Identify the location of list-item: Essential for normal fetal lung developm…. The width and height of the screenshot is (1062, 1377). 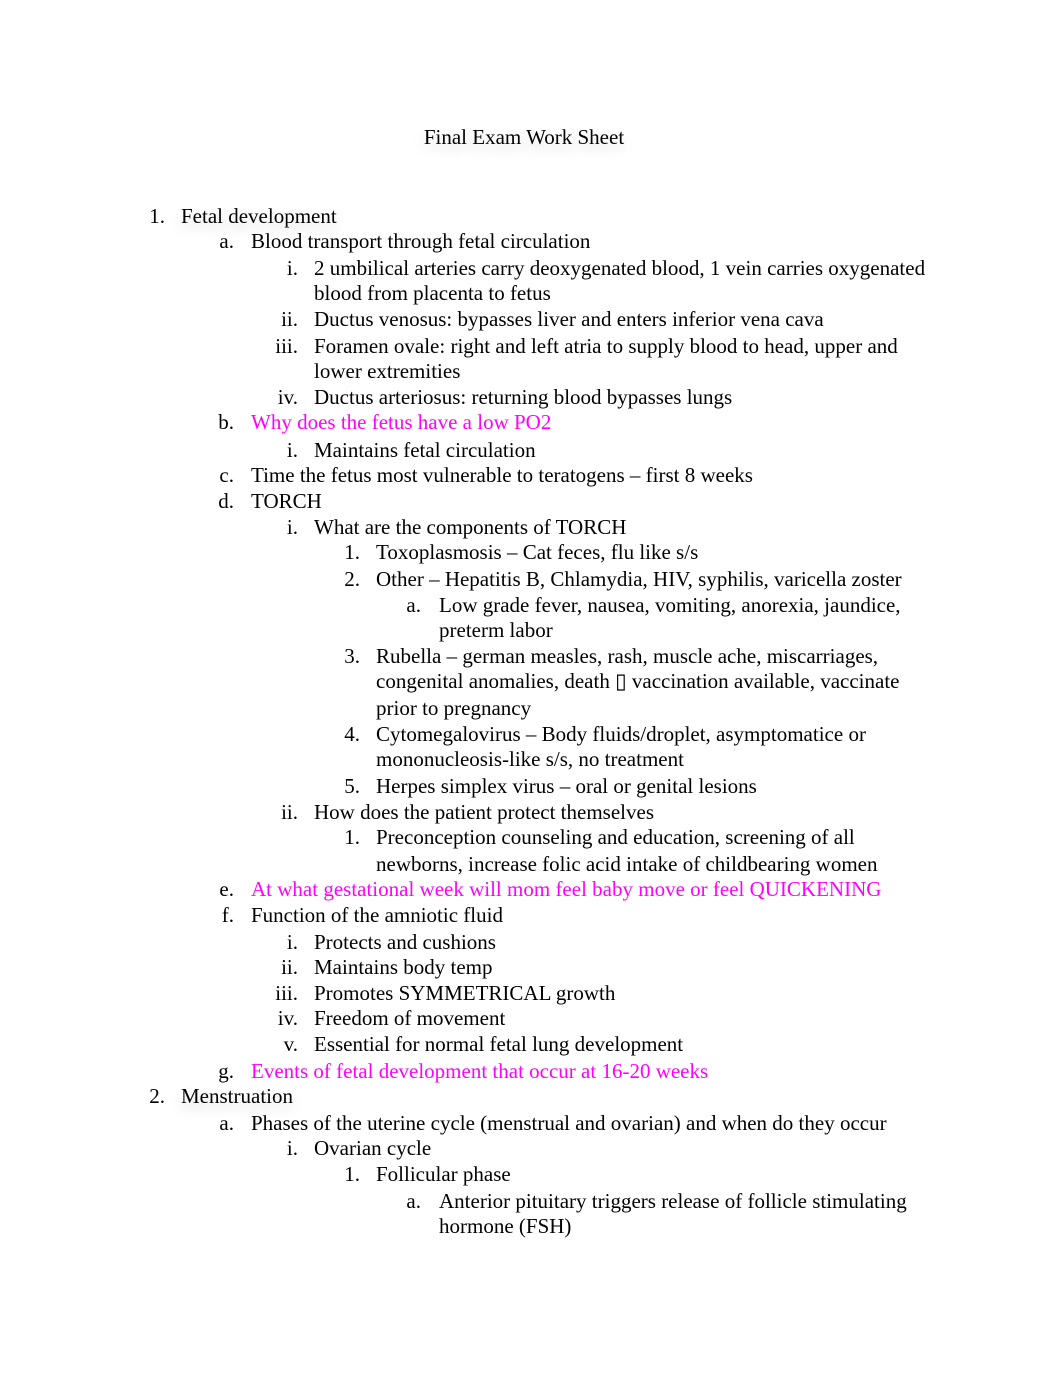
(499, 1044).